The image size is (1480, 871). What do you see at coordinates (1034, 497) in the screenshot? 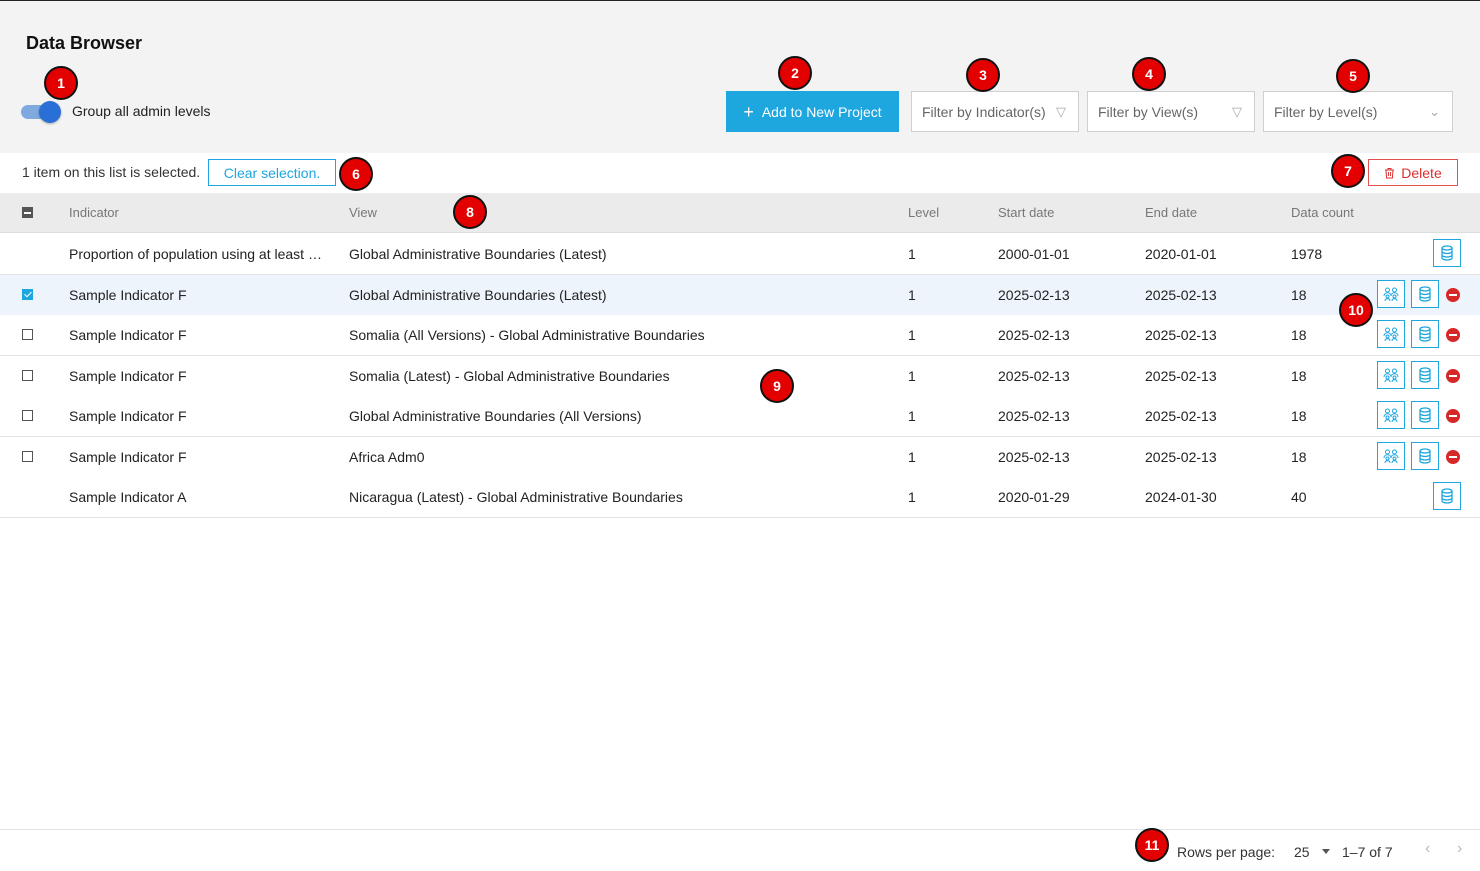
I see `cell-start-date: 2020-01-29` at bounding box center [1034, 497].